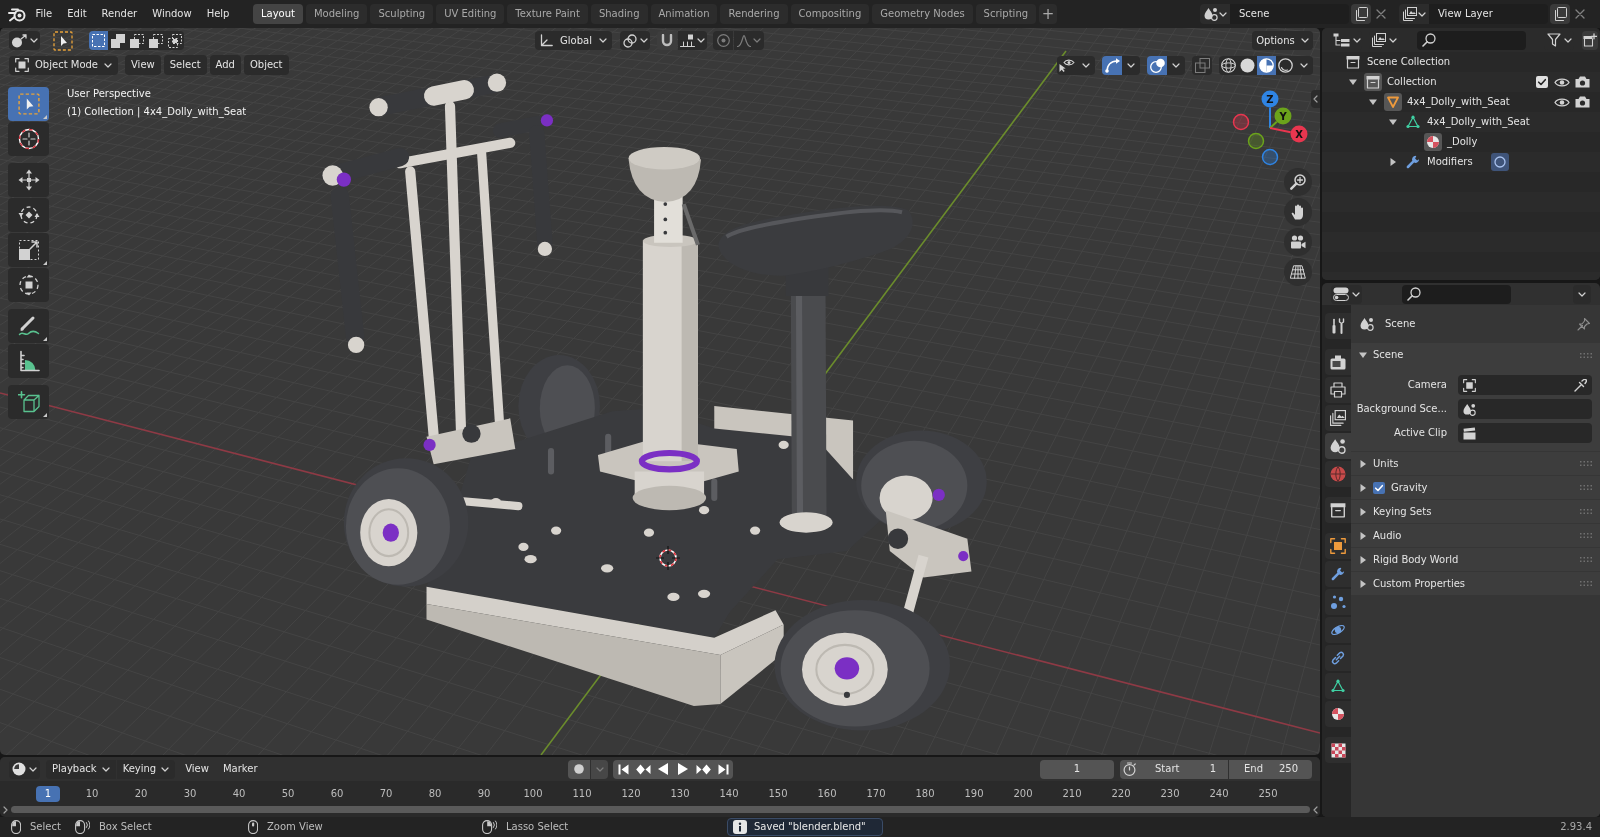 The height and width of the screenshot is (837, 1600). I want to click on current-frame-field: 1, so click(1077, 769).